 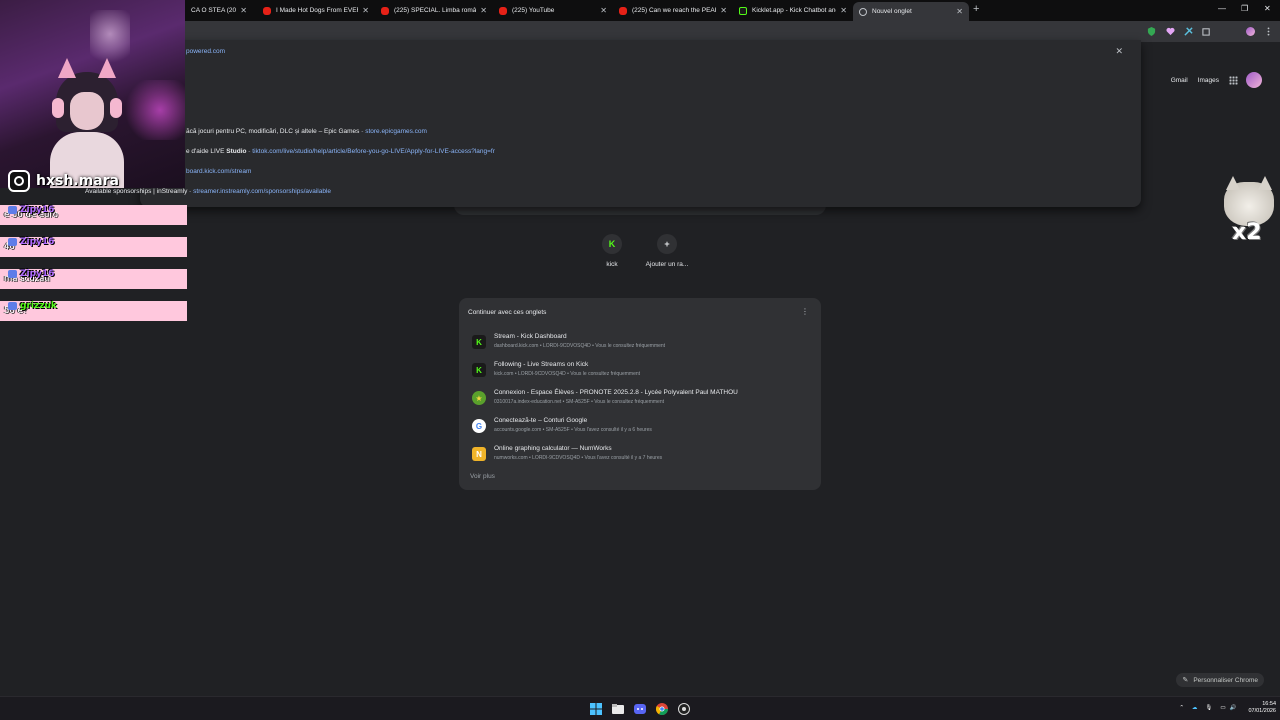 I want to click on more-menu-icon, so click(x=1268, y=31).